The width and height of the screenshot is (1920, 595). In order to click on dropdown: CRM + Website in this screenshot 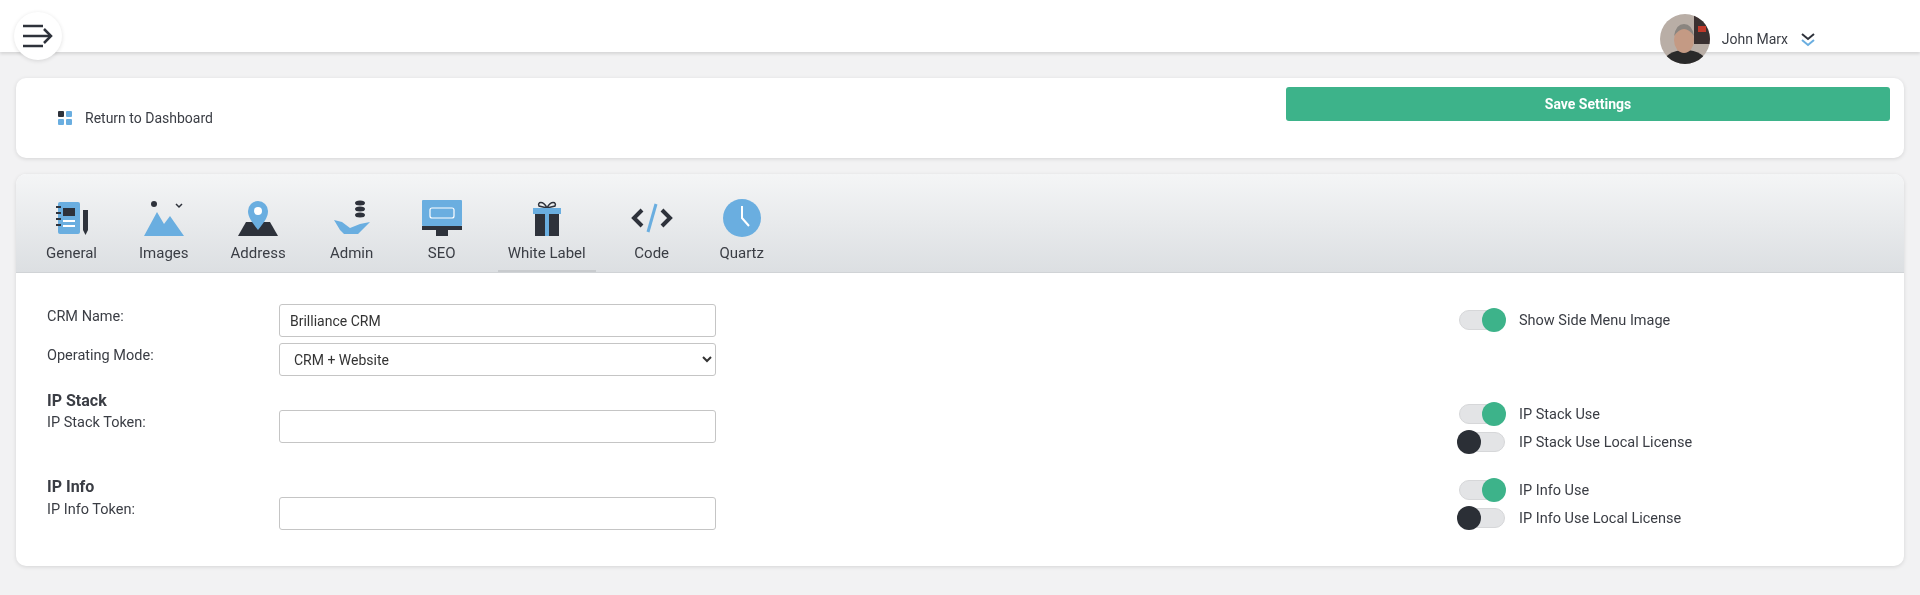, I will do `click(497, 360)`.